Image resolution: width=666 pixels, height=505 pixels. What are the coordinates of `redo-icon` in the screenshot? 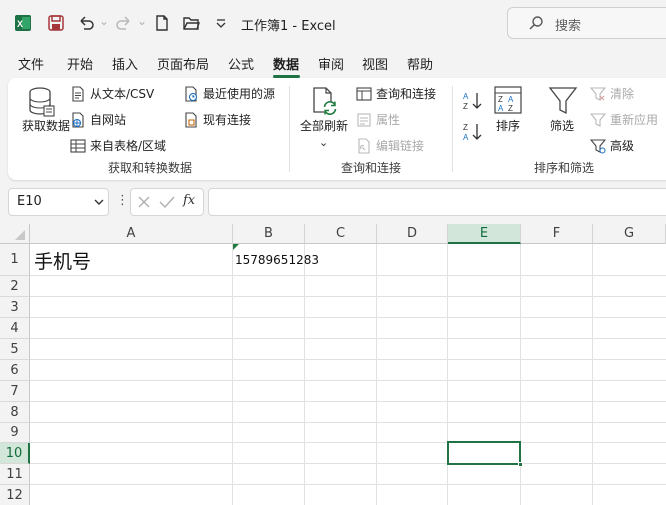 It's located at (124, 23).